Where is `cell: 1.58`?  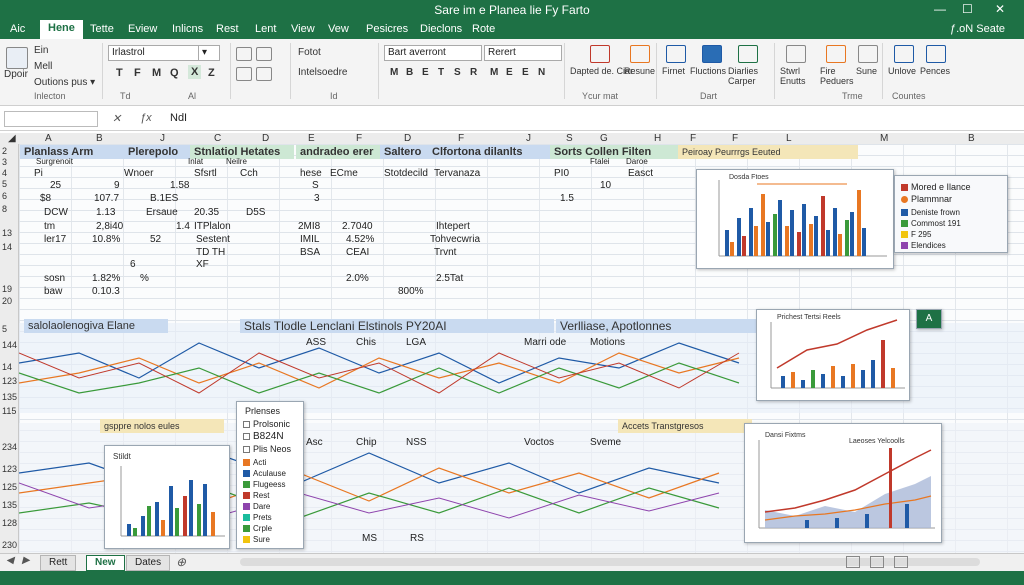 cell: 1.58 is located at coordinates (179, 185).